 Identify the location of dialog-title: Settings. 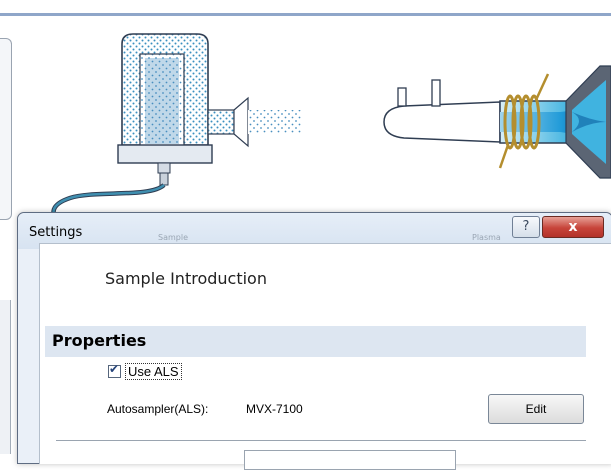
(56, 232).